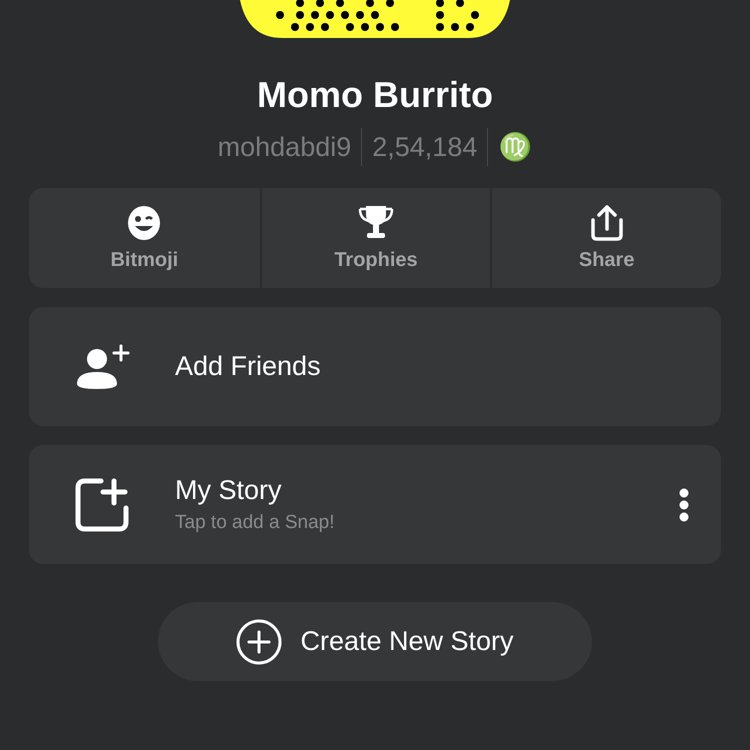 The width and height of the screenshot is (750, 750). What do you see at coordinates (144, 222) in the screenshot?
I see `smiley-face-icon` at bounding box center [144, 222].